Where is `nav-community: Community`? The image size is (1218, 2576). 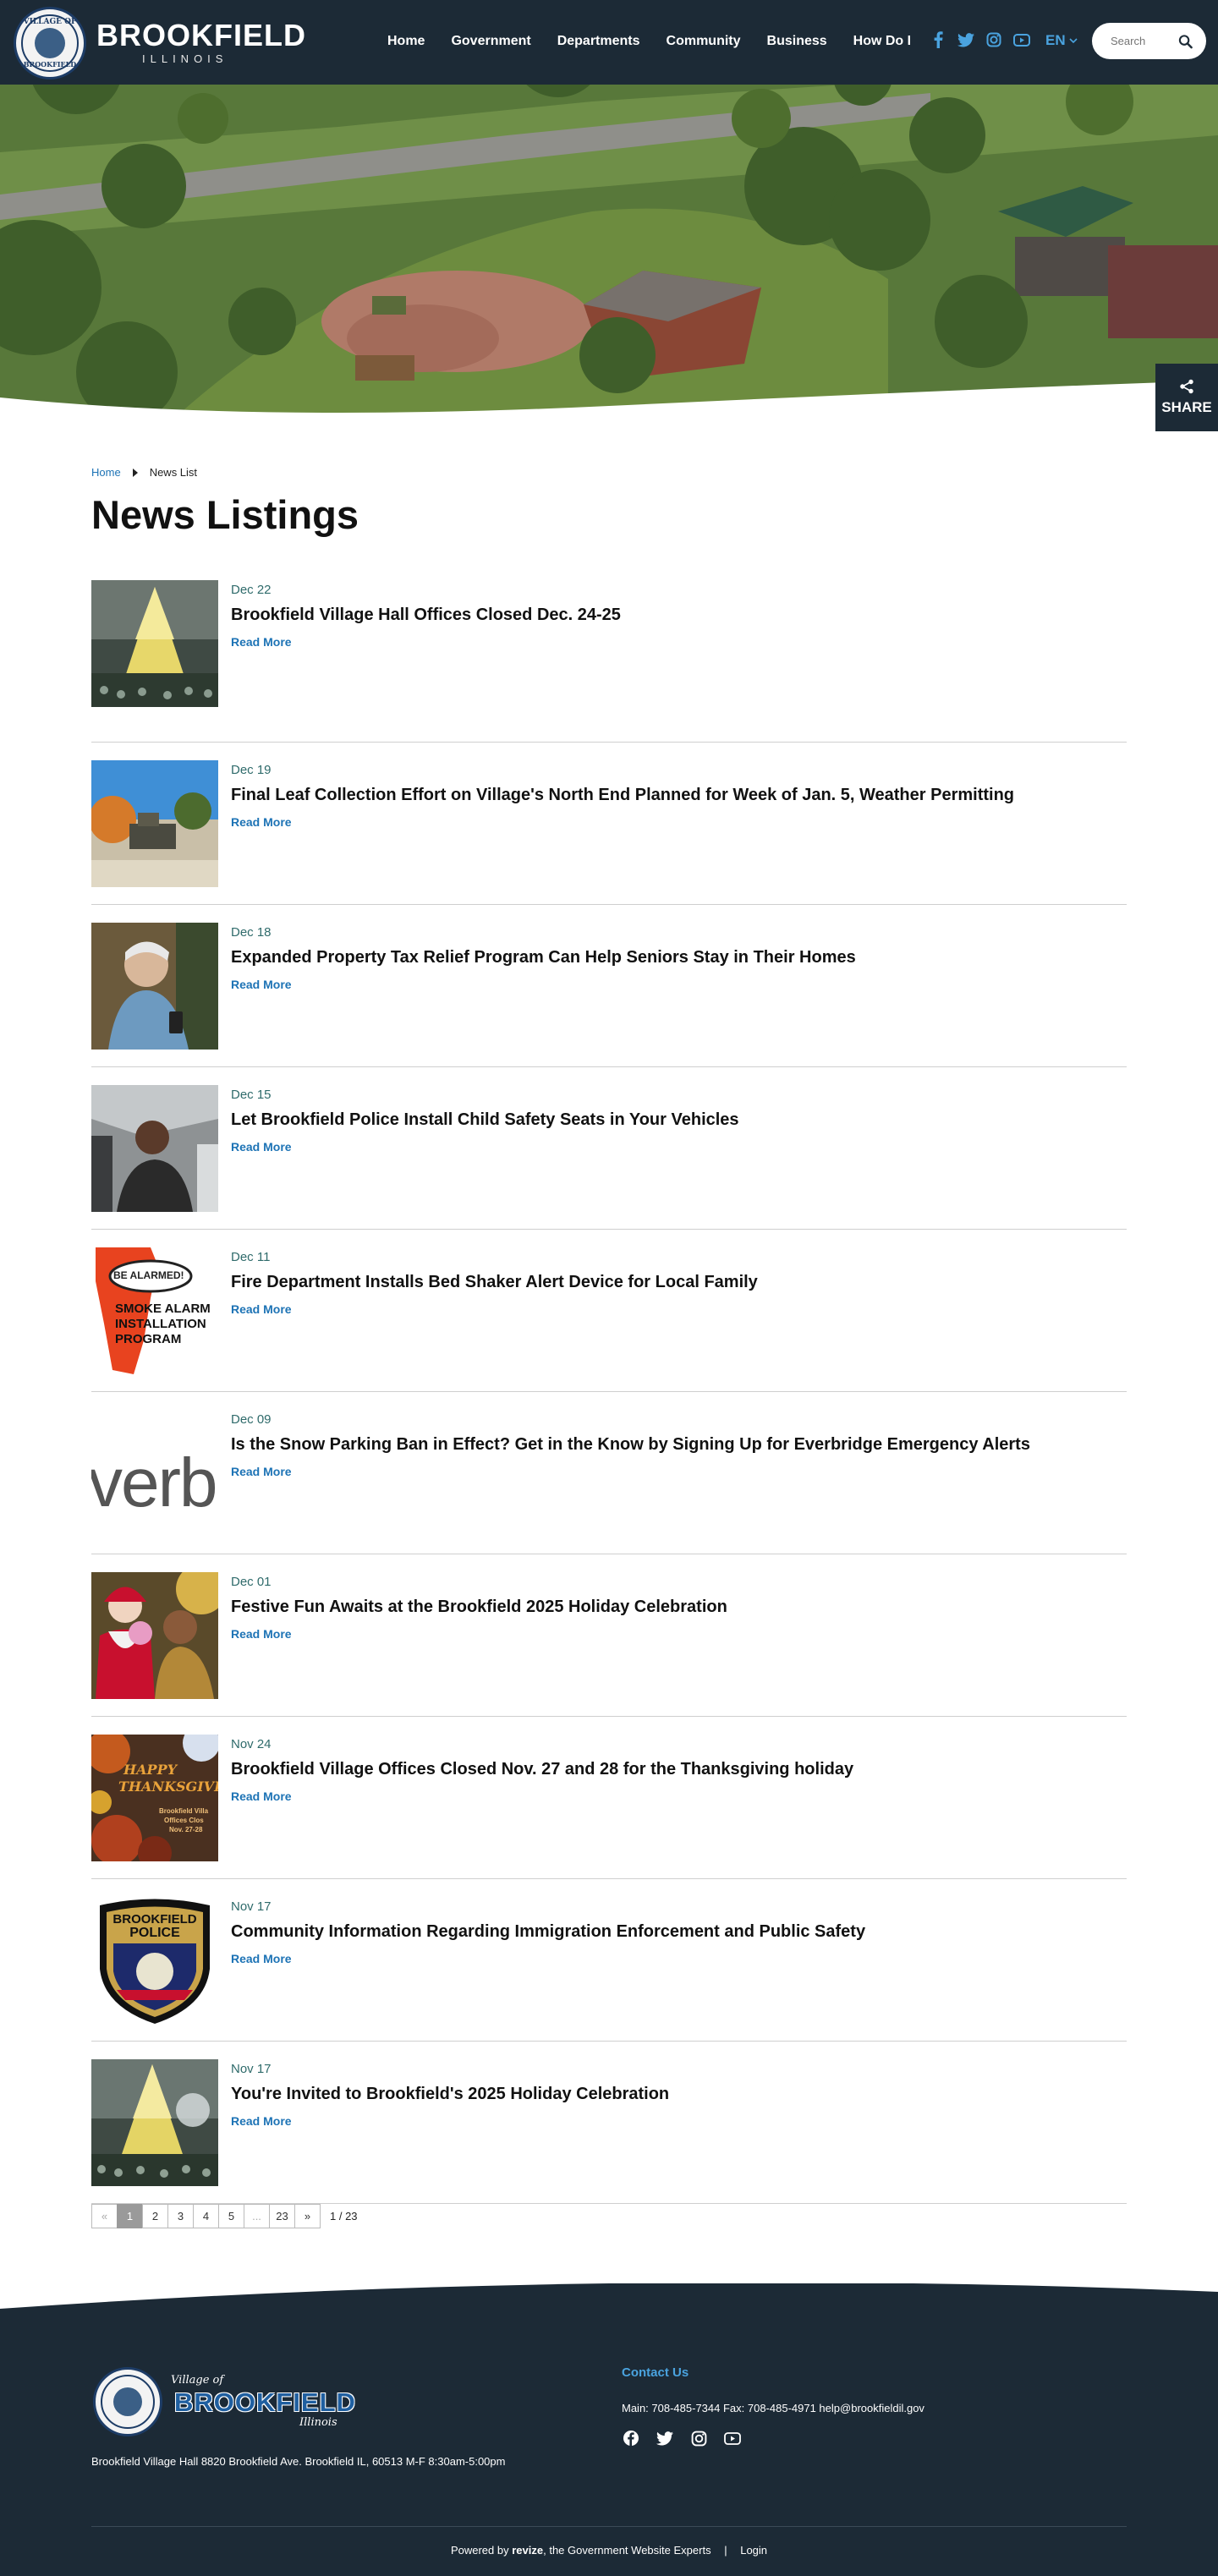 nav-community: Community is located at coordinates (704, 41).